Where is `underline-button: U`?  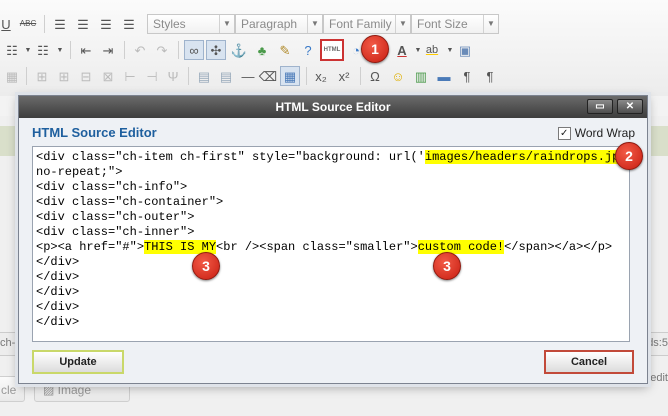 underline-button: U is located at coordinates (8, 24).